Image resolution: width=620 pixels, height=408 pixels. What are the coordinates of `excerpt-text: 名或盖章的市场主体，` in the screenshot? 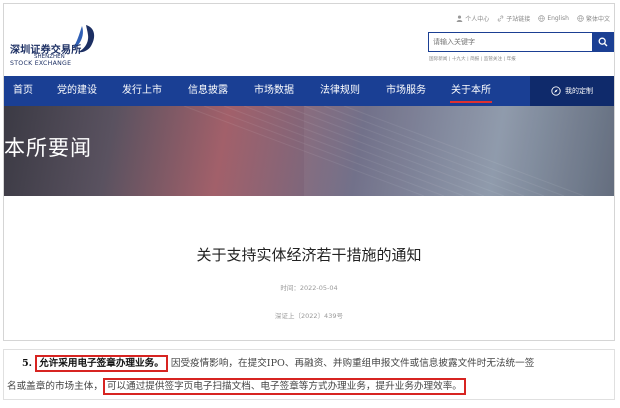 It's located at (55, 386).